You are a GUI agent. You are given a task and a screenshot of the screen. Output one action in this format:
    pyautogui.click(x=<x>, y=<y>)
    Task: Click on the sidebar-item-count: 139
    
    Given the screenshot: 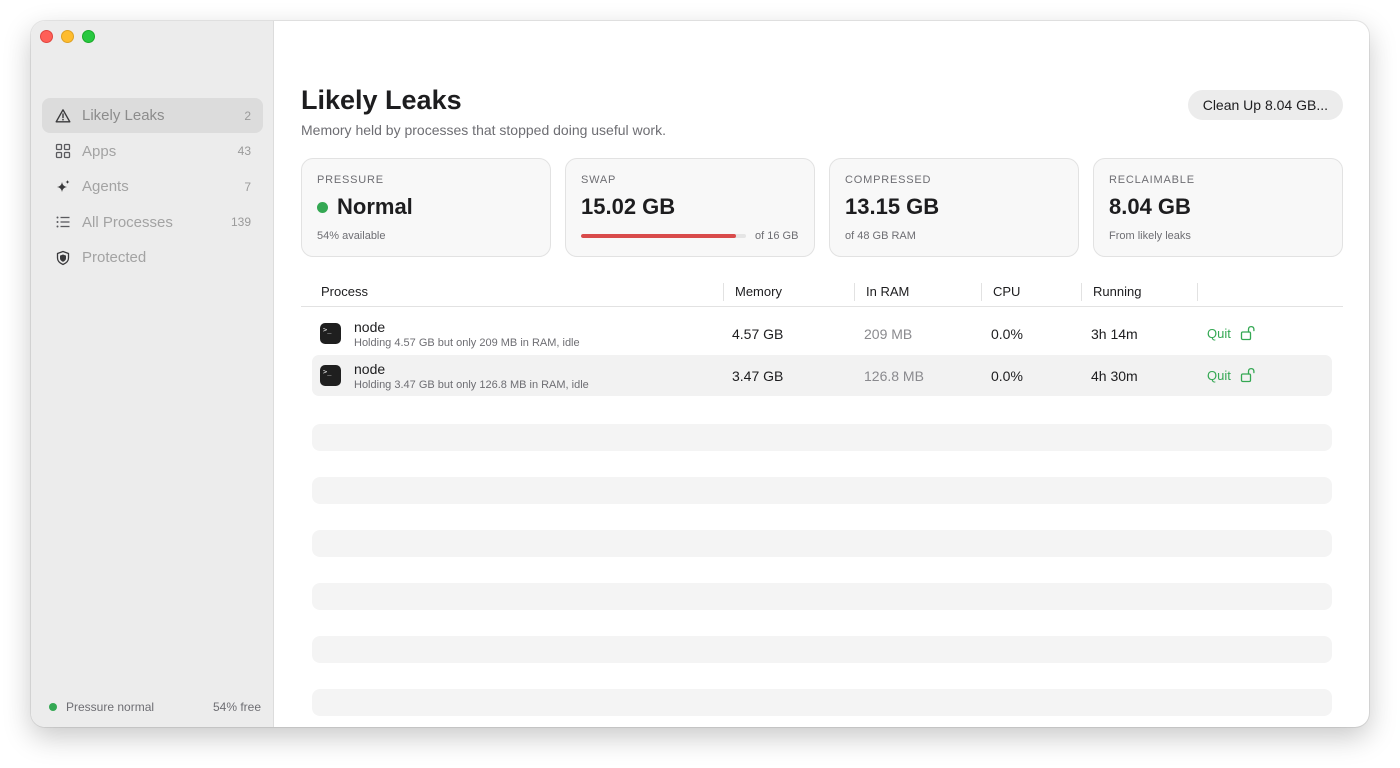 What is the action you would take?
    pyautogui.click(x=240, y=222)
    